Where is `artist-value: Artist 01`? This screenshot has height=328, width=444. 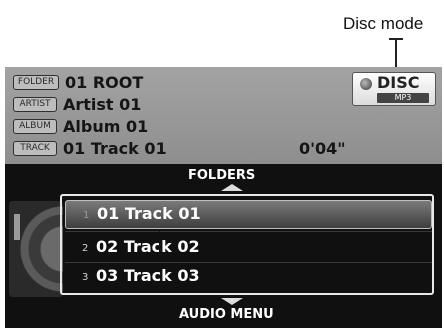
artist-value: Artist 01 is located at coordinates (102, 104).